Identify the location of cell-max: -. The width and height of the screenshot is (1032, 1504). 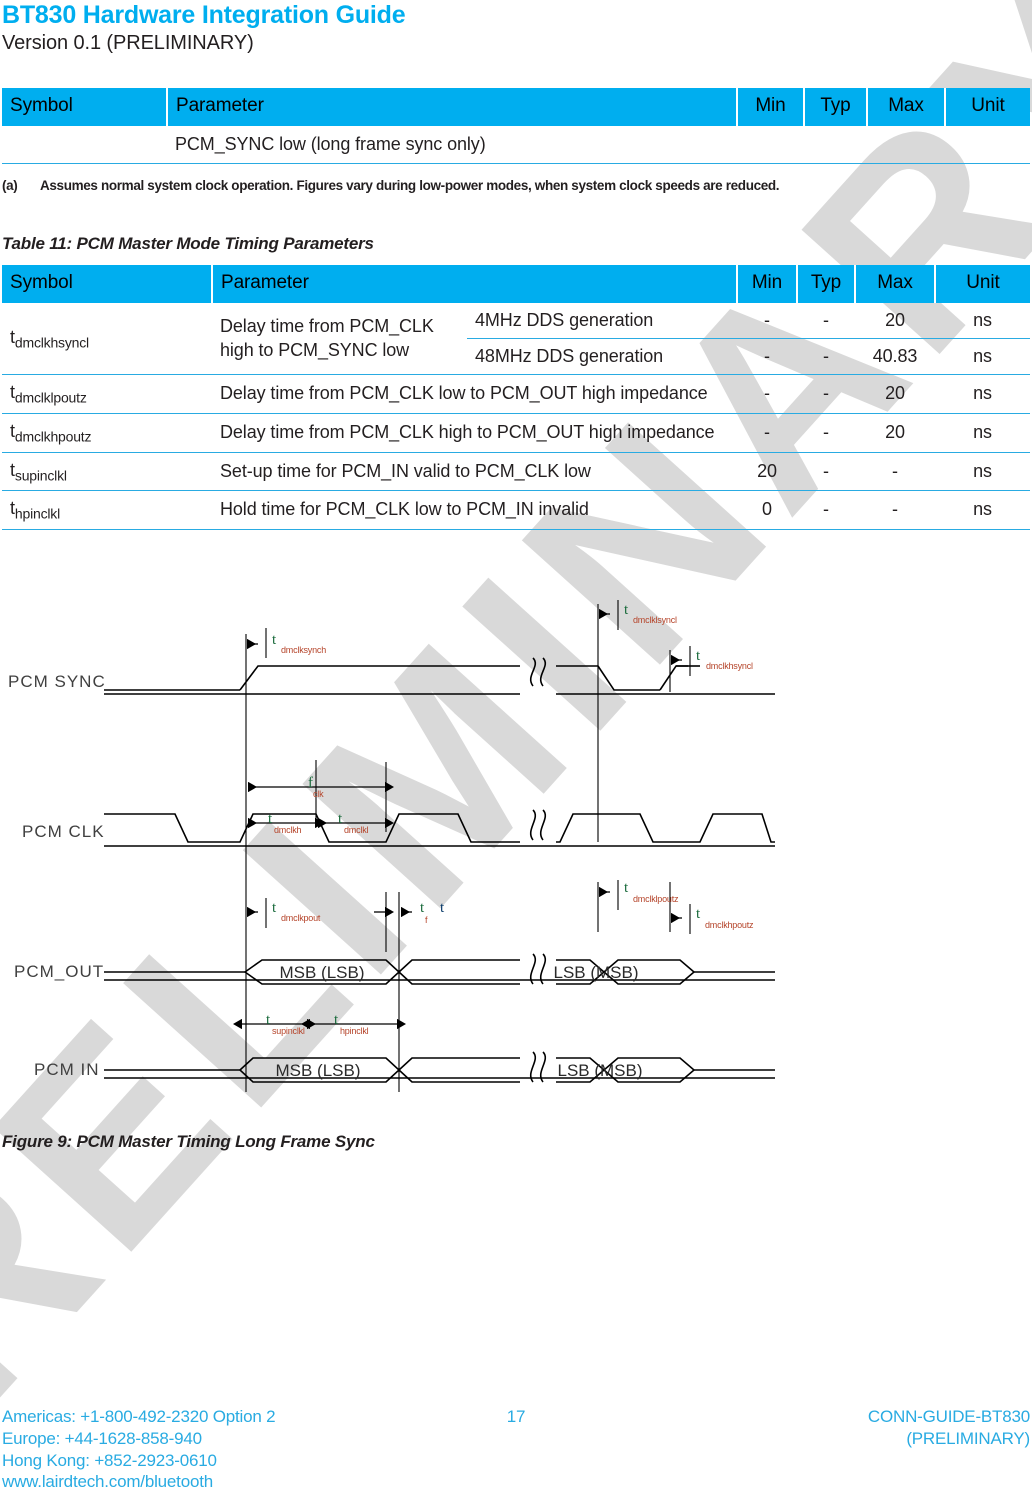
(895, 510).